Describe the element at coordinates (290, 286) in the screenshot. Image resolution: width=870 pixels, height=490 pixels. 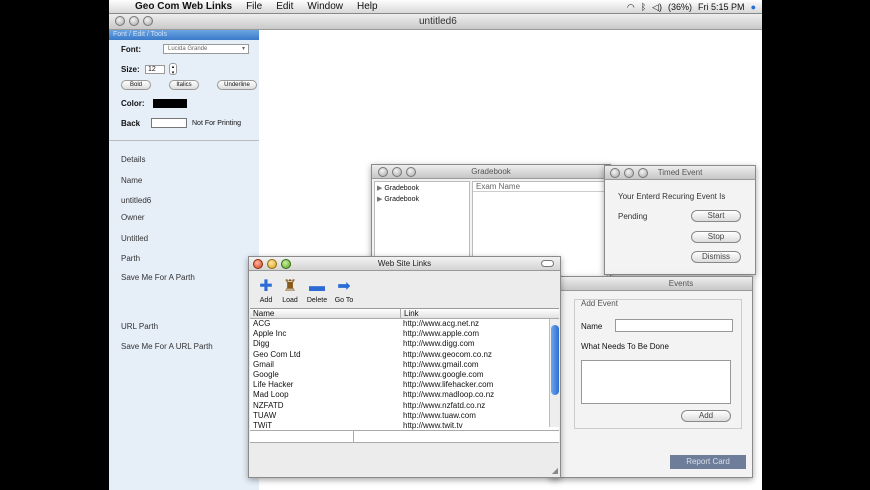
I see `people-icon: ♜` at that location.